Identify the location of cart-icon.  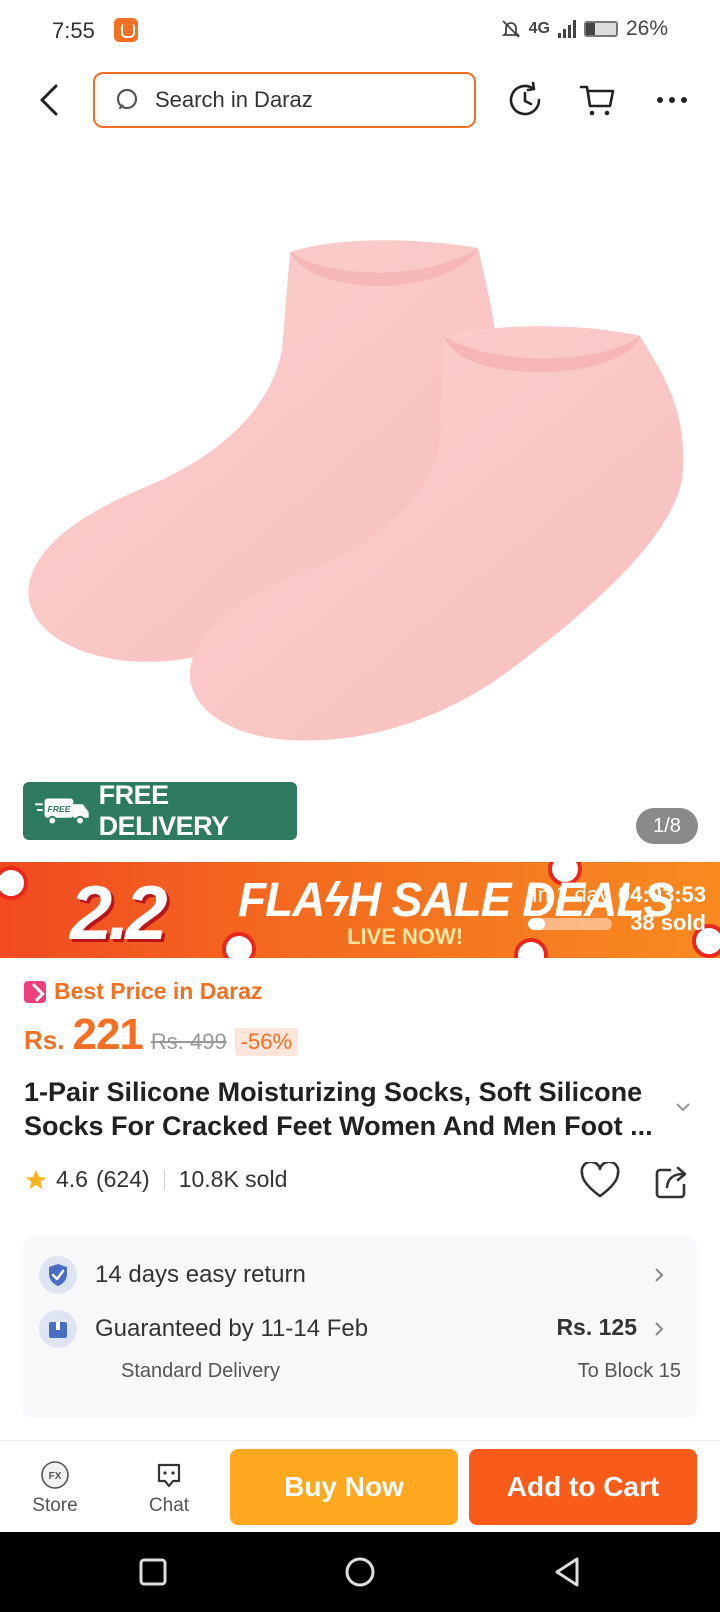
(598, 100).